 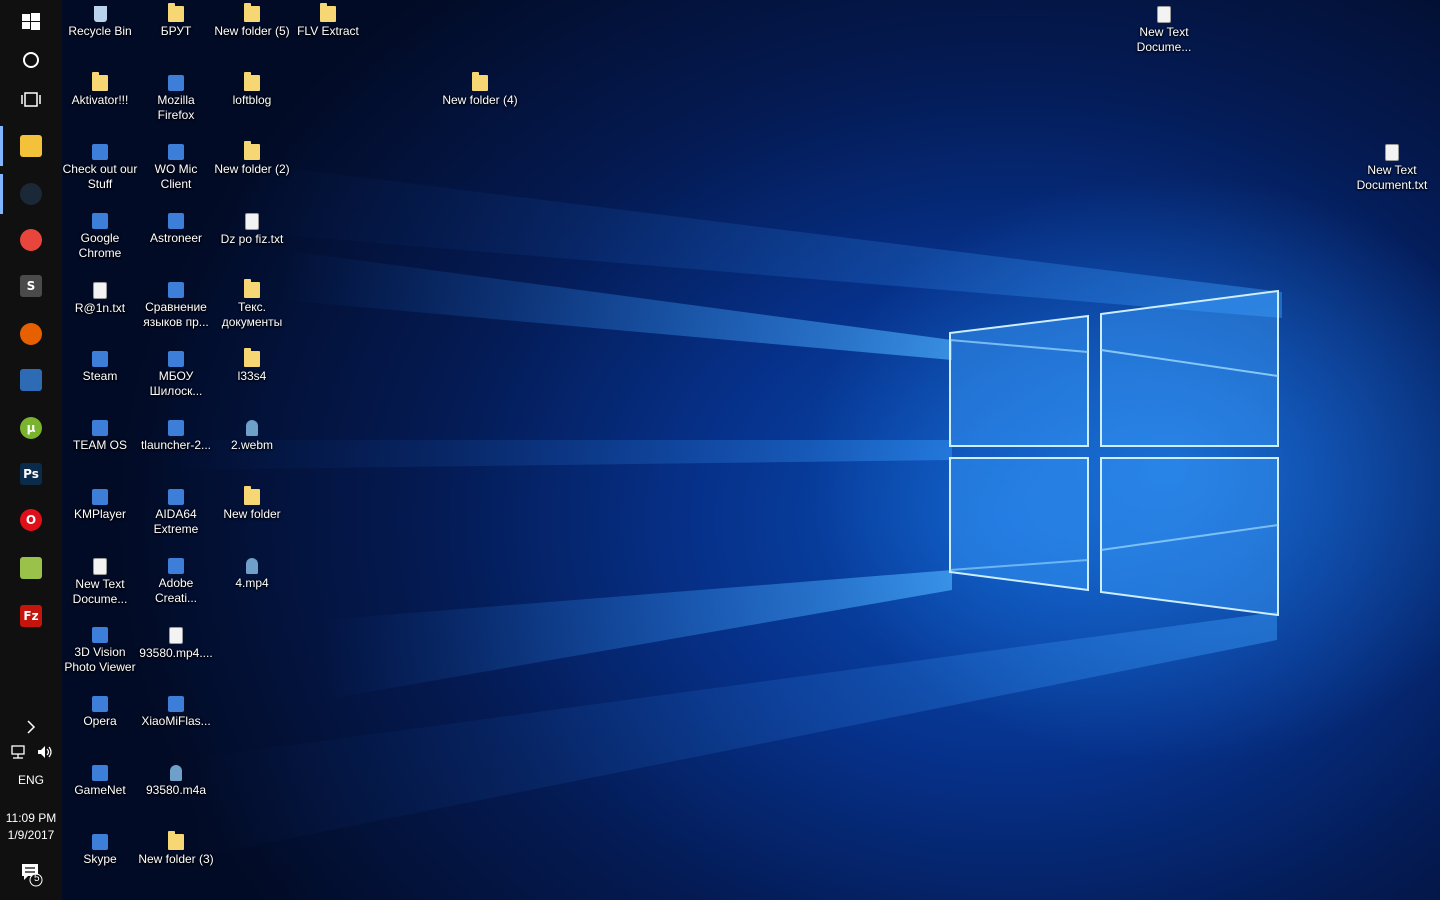 I want to click on action-center-button: 5, so click(x=31, y=874).